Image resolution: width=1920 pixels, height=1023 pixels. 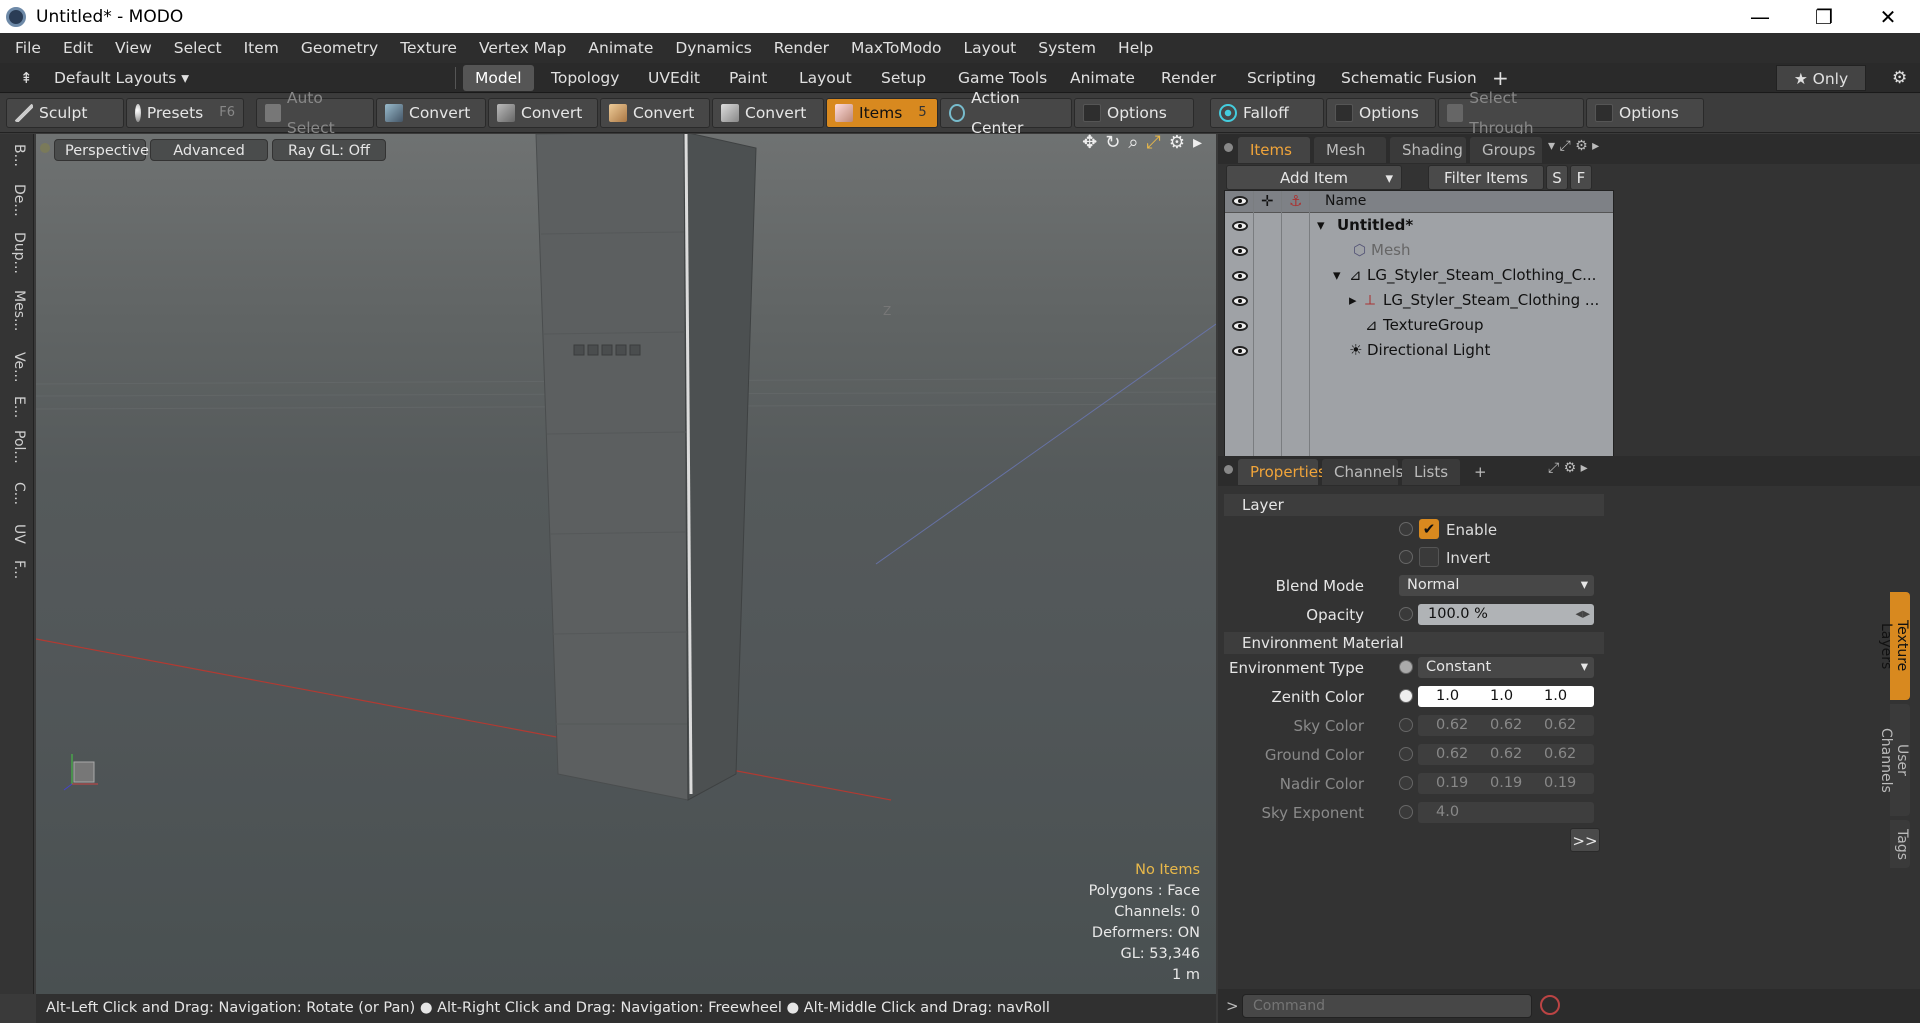 What do you see at coordinates (1406, 696) in the screenshot?
I see `zenith-keyframe-dot` at bounding box center [1406, 696].